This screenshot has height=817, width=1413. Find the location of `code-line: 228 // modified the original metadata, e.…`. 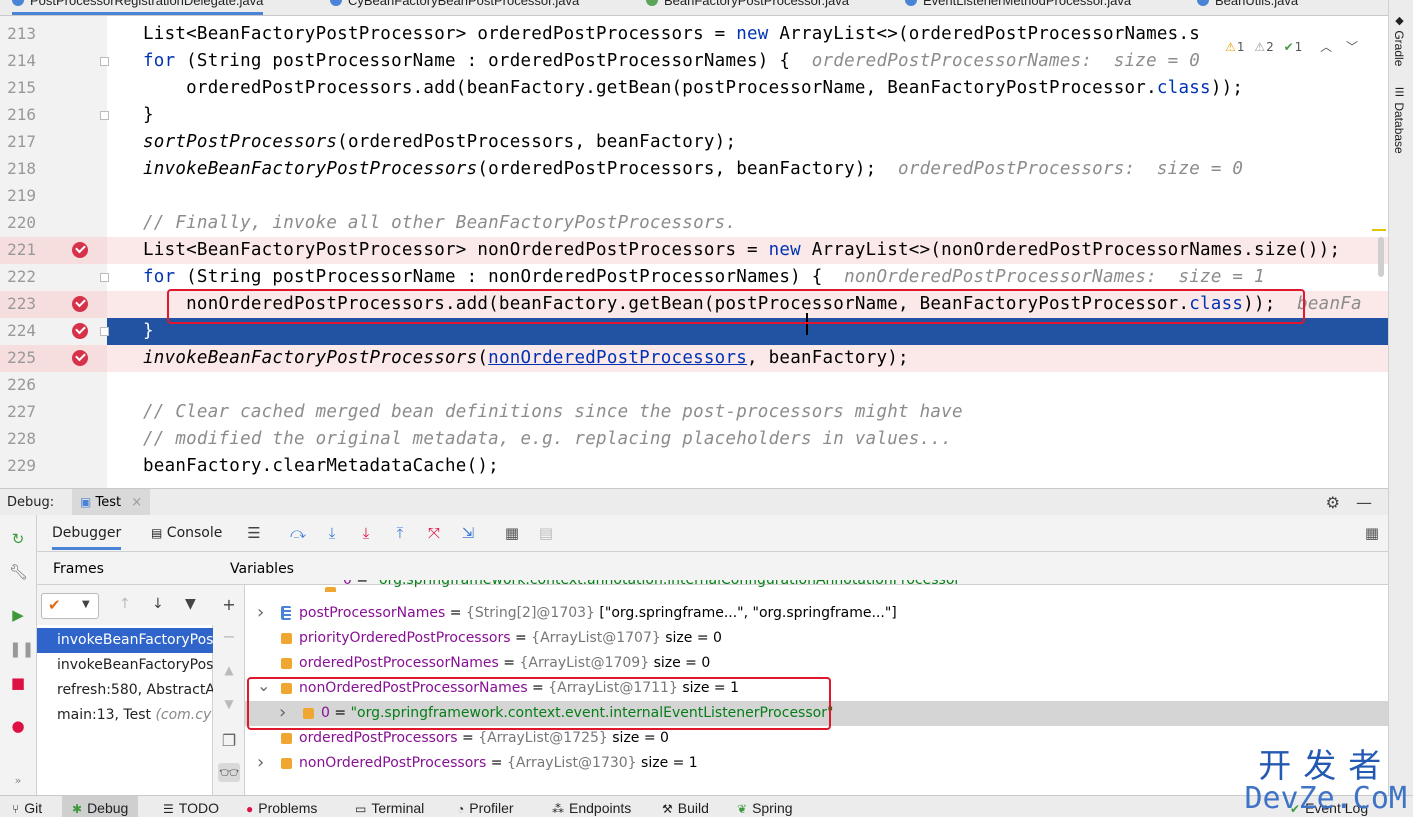

code-line: 228 // modified the original metadata, e.… is located at coordinates (694, 439).